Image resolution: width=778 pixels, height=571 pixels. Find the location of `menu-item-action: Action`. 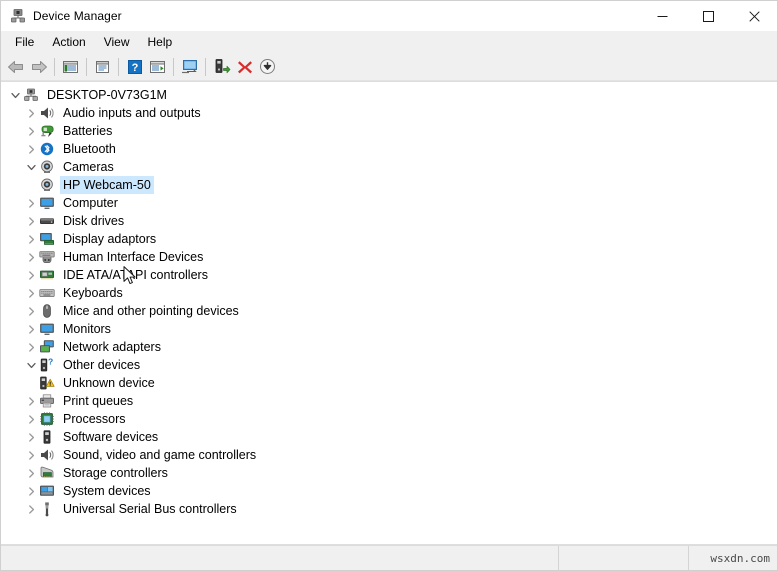

menu-item-action: Action is located at coordinates (68, 42).